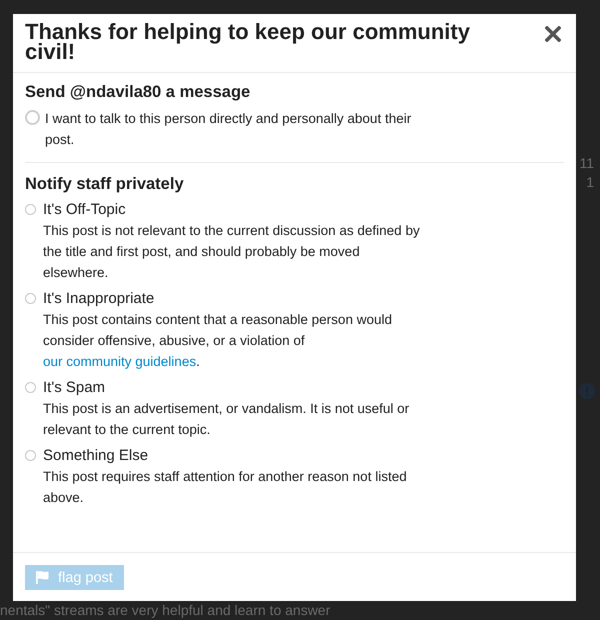 This screenshot has width=600, height=620. Describe the element at coordinates (225, 487) in the screenshot. I see `option-description: This post requires staff attention for another reason not listed above.` at that location.